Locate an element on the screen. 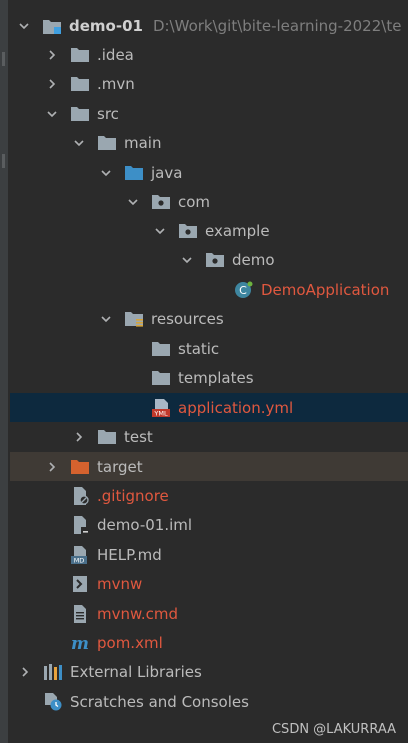 This screenshot has width=408, height=743. md-file-icon: MD is located at coordinates (80, 554).